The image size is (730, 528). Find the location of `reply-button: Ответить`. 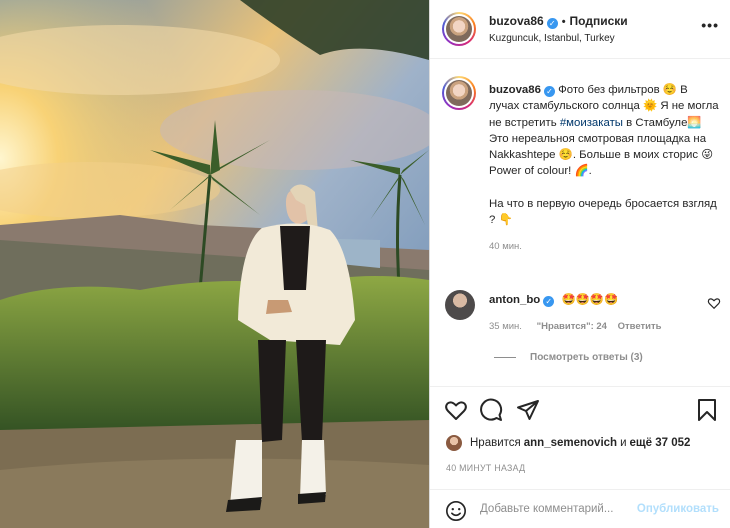

reply-button: Ответить is located at coordinates (640, 326).